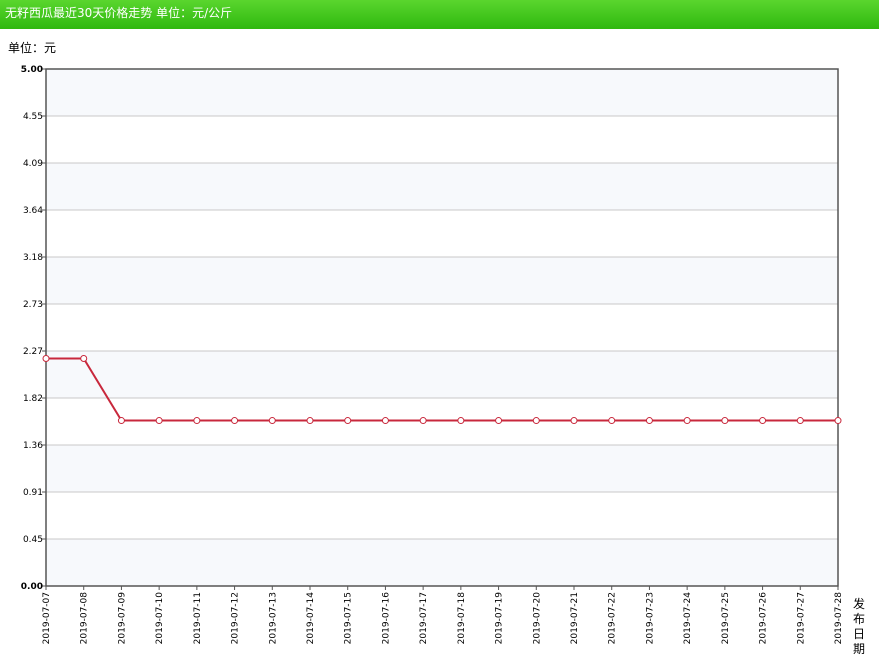 The image size is (879, 670). I want to click on x-tick-label: 2019-07-14, so click(311, 618).